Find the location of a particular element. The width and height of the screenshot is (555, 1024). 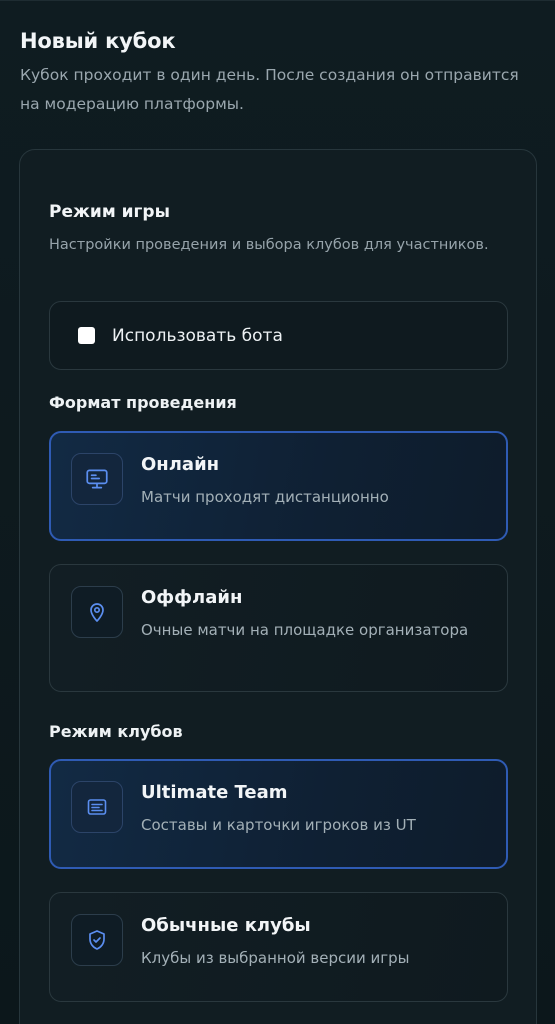

shield-check-icon is located at coordinates (97, 940).